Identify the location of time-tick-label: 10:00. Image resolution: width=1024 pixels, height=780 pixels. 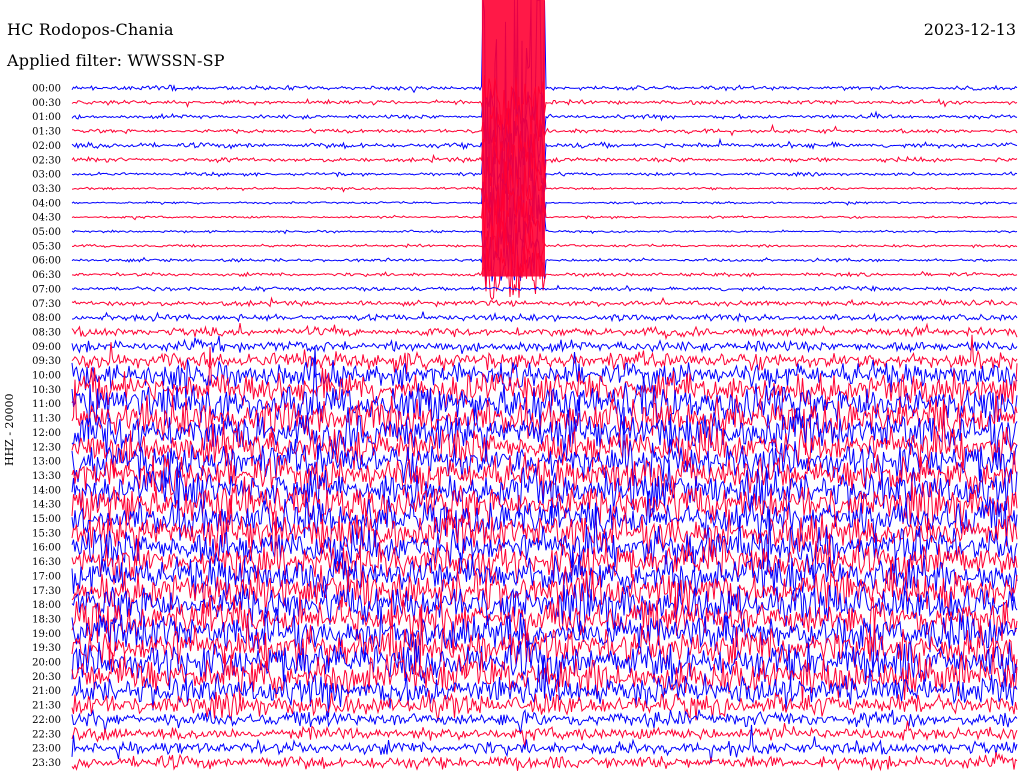
(46, 376).